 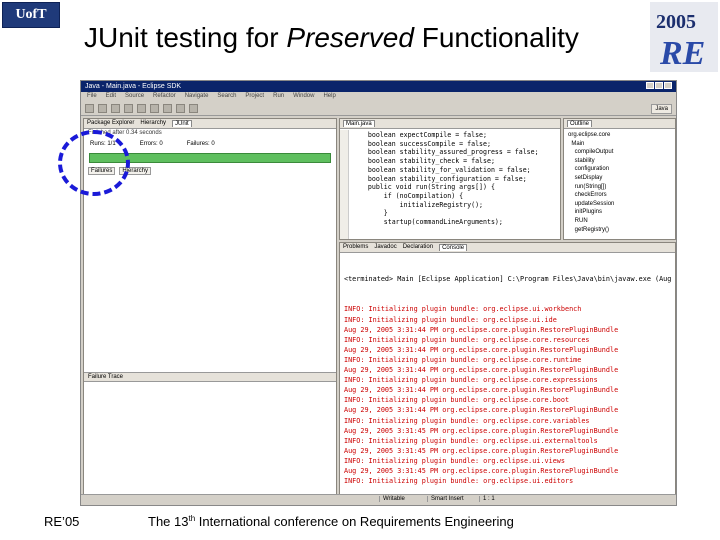 What do you see at coordinates (193, 108) in the screenshot?
I see `forward-icon` at bounding box center [193, 108].